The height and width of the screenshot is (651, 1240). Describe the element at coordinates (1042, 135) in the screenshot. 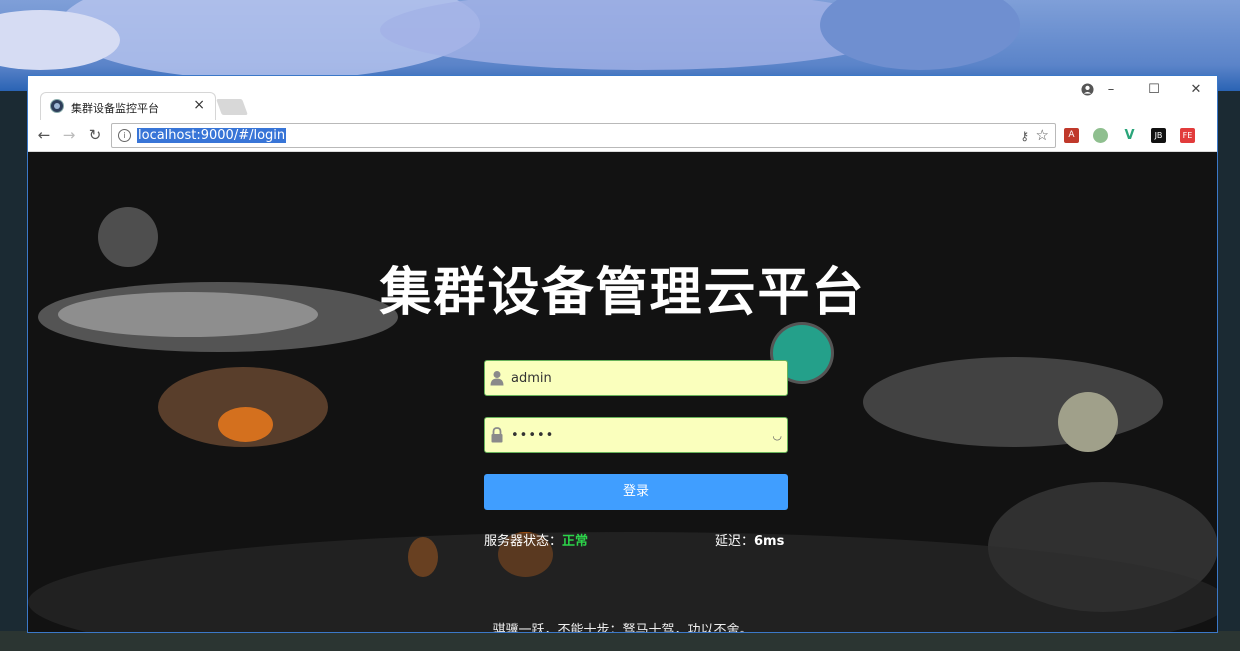

I see `bookmark-star-icon: ☆` at that location.